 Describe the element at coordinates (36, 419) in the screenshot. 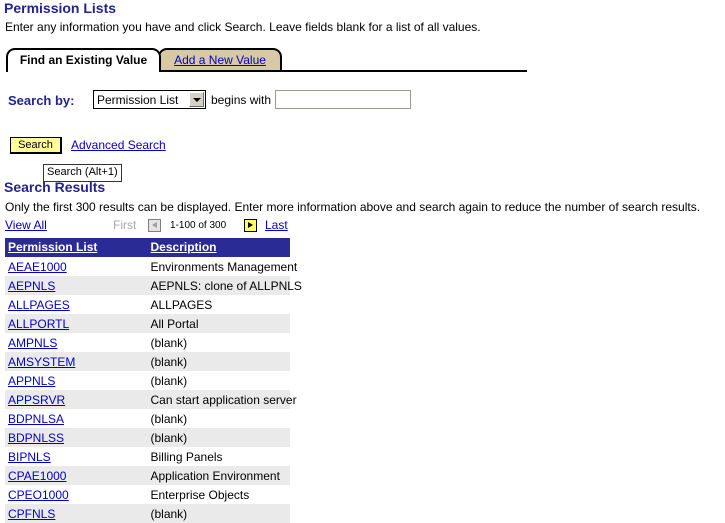

I see `permission-list-link: BDPNLSA` at that location.